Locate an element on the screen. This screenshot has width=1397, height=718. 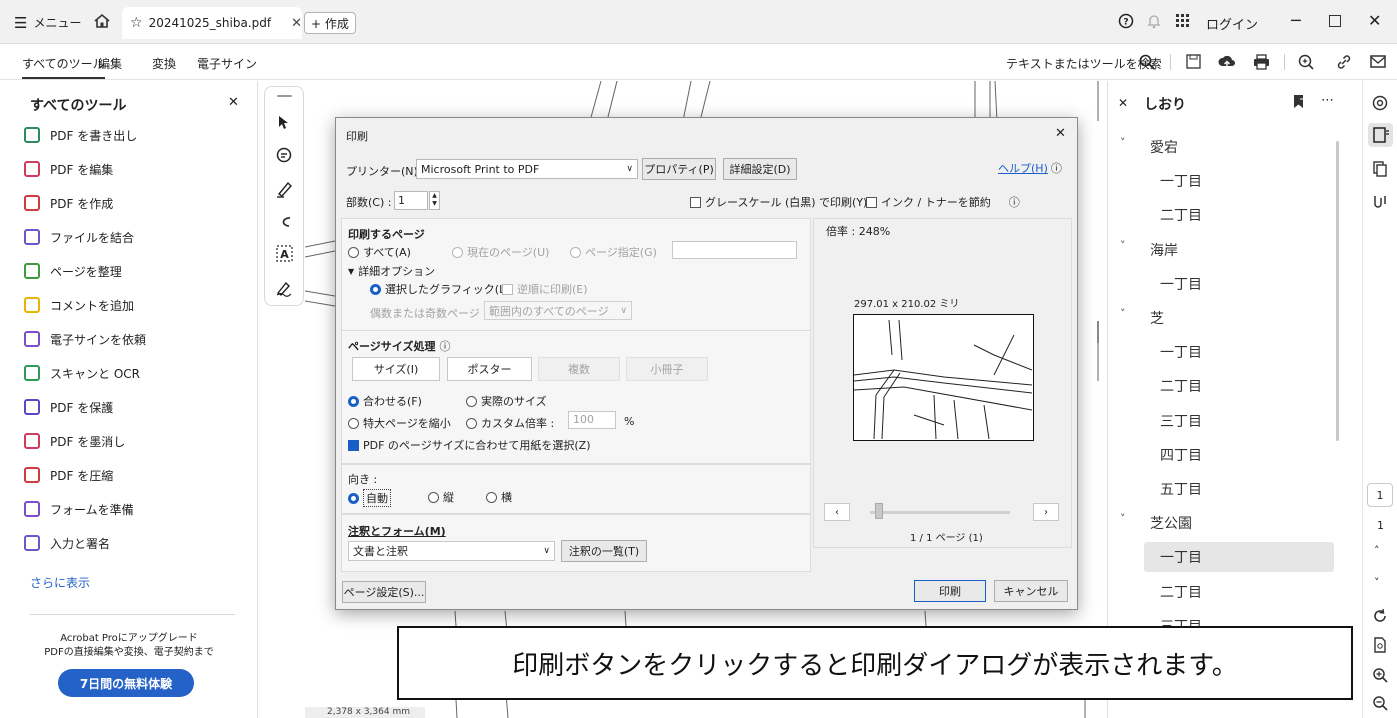
copies-input: 1 is located at coordinates (411, 200).